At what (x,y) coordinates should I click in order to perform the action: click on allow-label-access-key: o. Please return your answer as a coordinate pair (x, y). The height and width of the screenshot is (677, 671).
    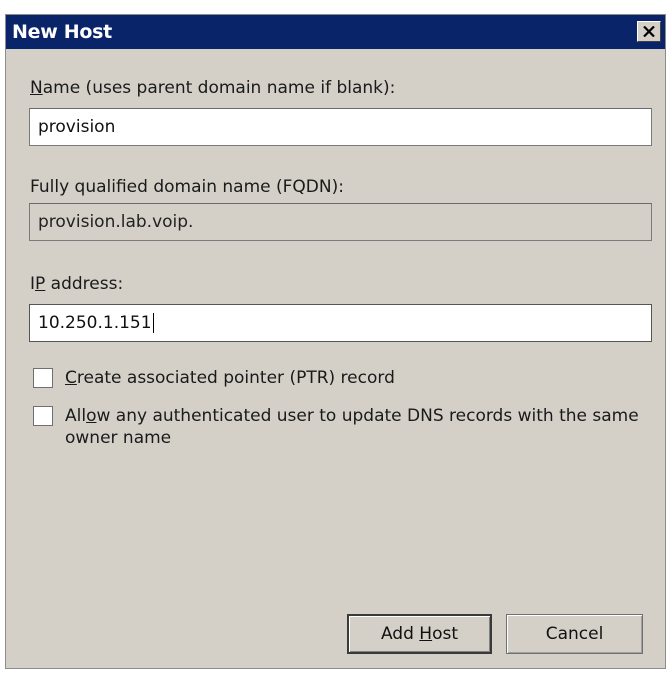
    Looking at the image, I should click on (91, 416).